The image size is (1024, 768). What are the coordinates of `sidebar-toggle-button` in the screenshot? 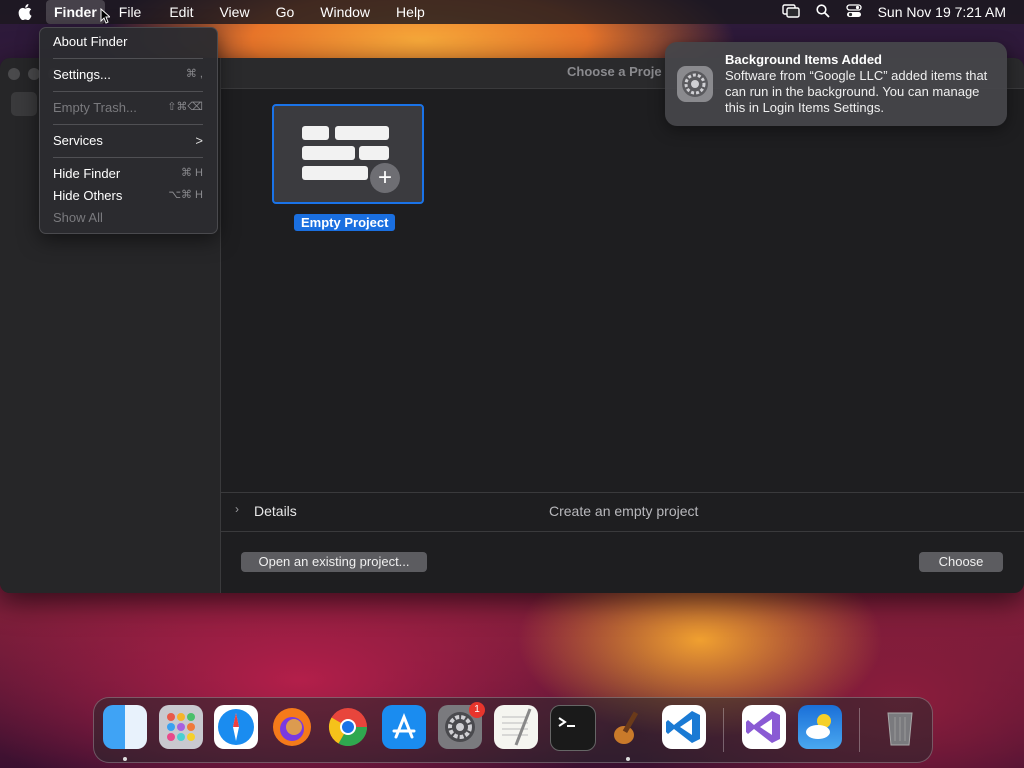 It's located at (24, 104).